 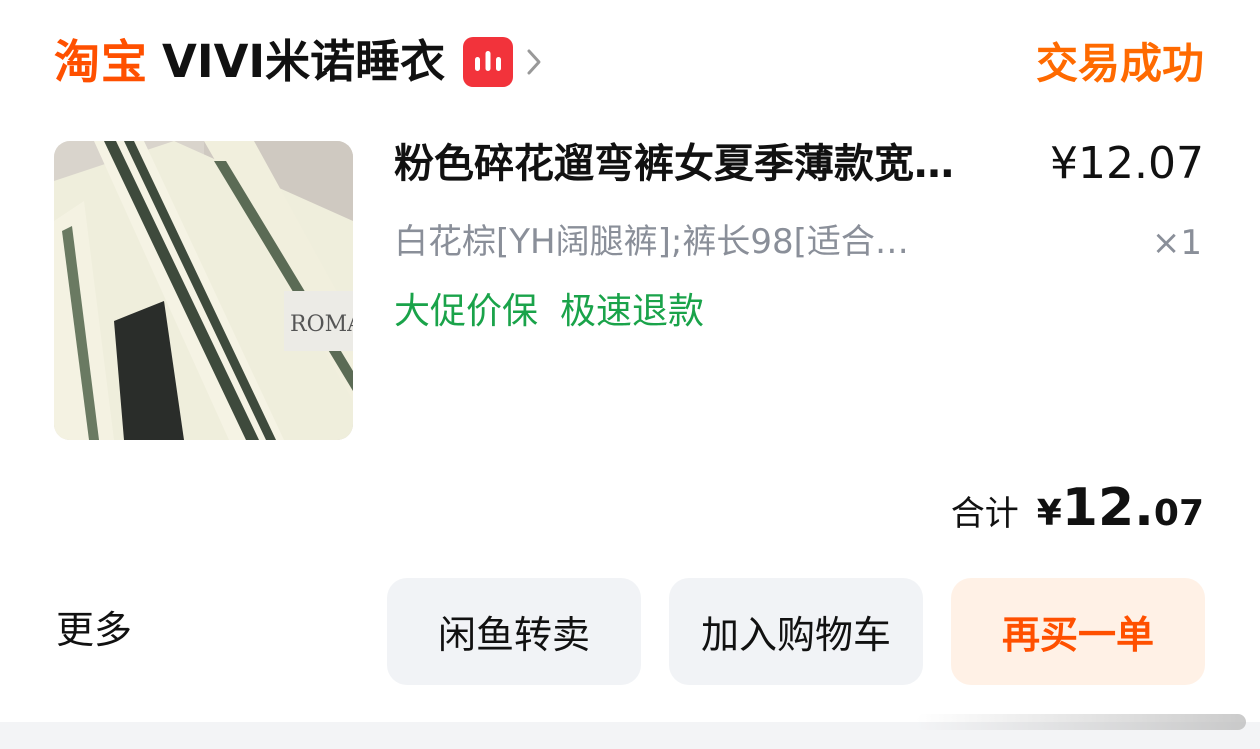 I want to click on product-quantity: ×1, so click(x=1176, y=243).